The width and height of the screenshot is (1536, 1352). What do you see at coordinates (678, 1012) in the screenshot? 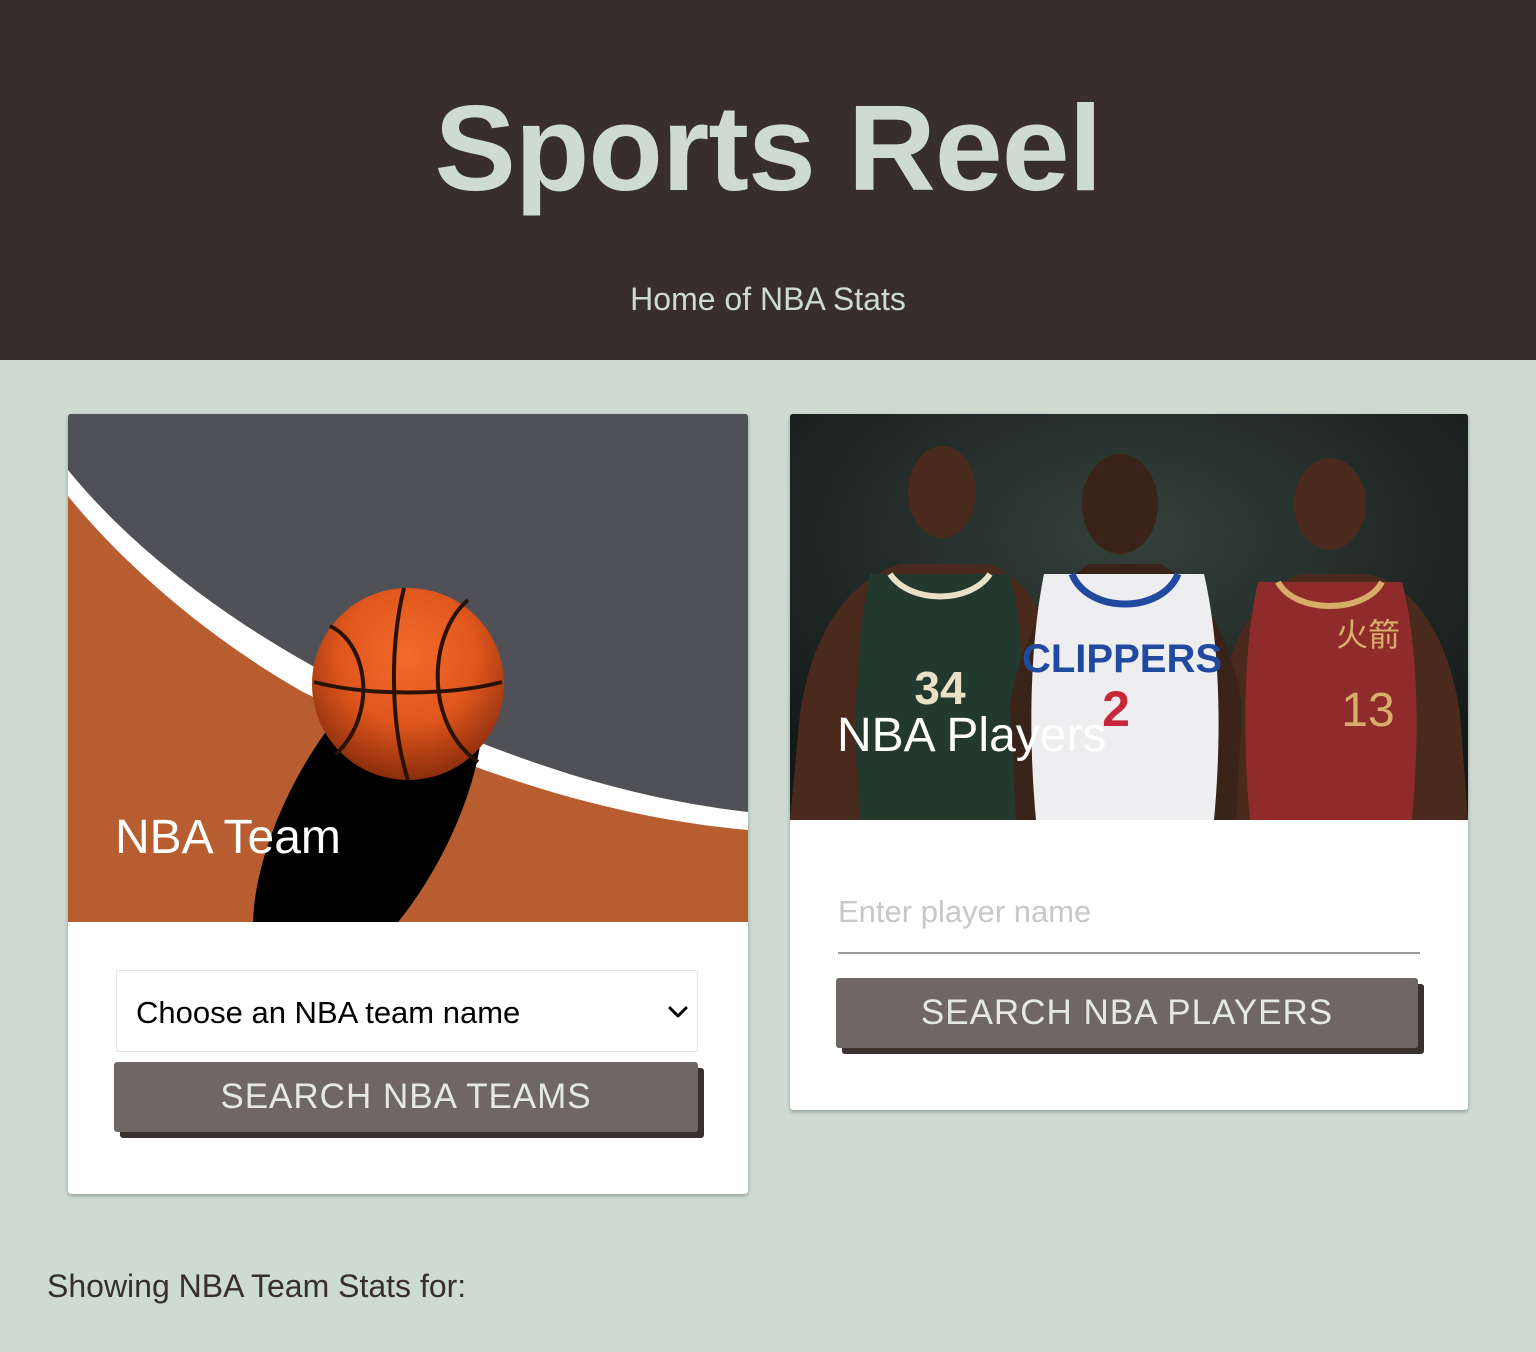
I see `chevron-down-icon` at bounding box center [678, 1012].